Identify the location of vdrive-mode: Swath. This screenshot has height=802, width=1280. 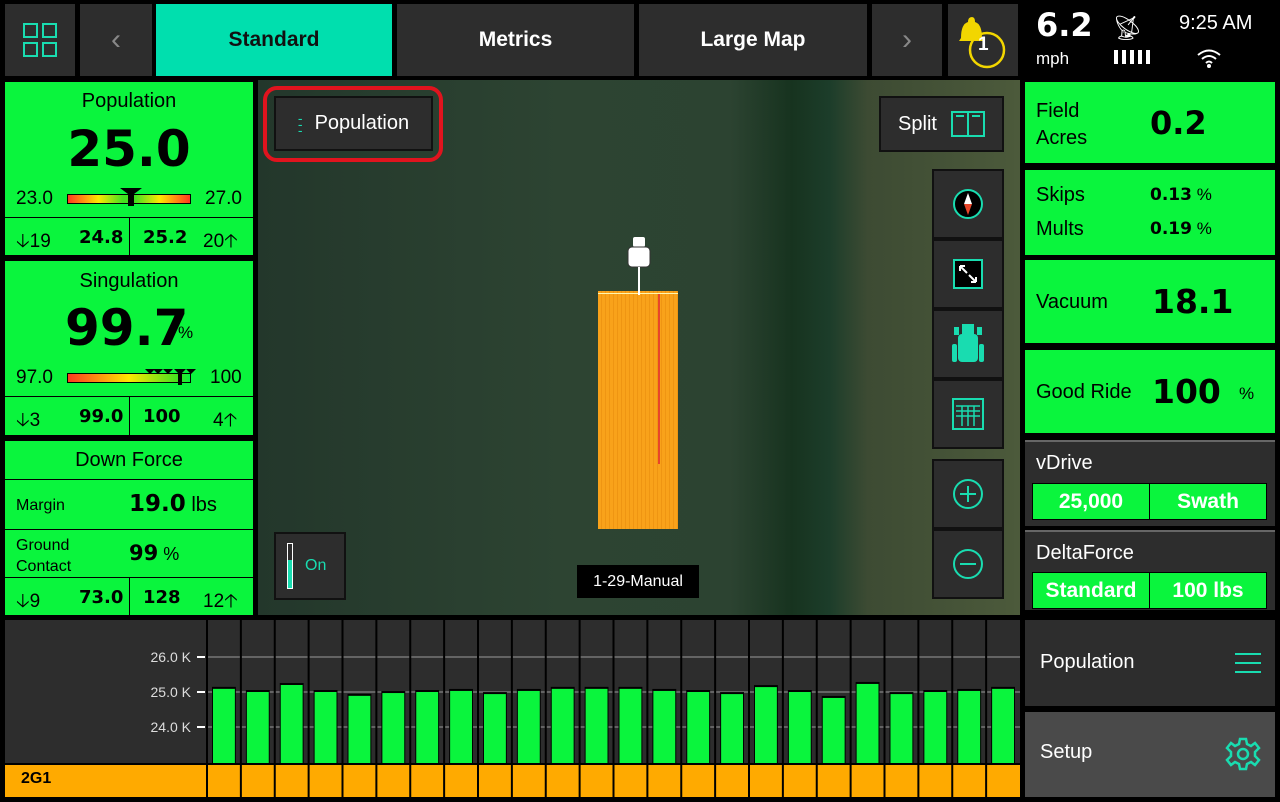
(1208, 501).